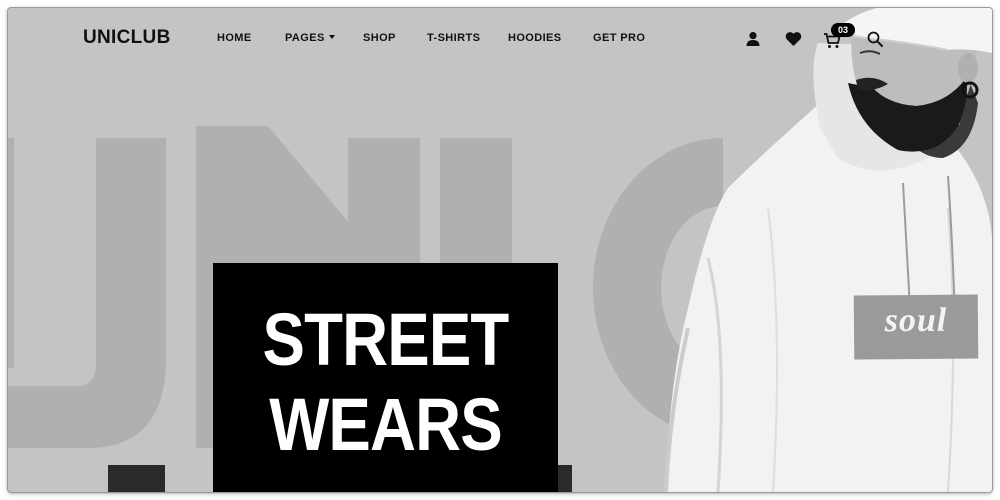 The width and height of the screenshot is (1000, 500). I want to click on nav-item-hoodies: HOODIES, so click(535, 38).